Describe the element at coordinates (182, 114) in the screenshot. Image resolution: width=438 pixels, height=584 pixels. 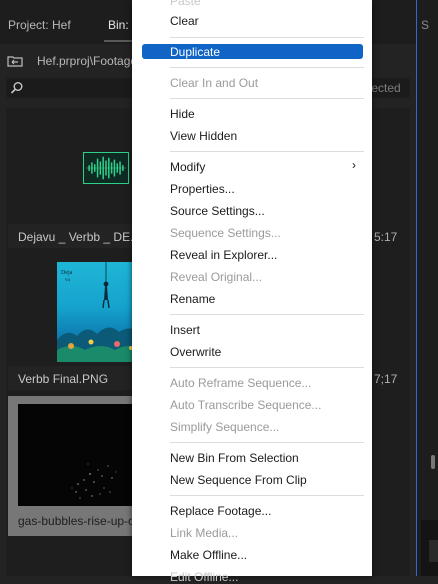
I see `menu-item-hide: Hide` at that location.